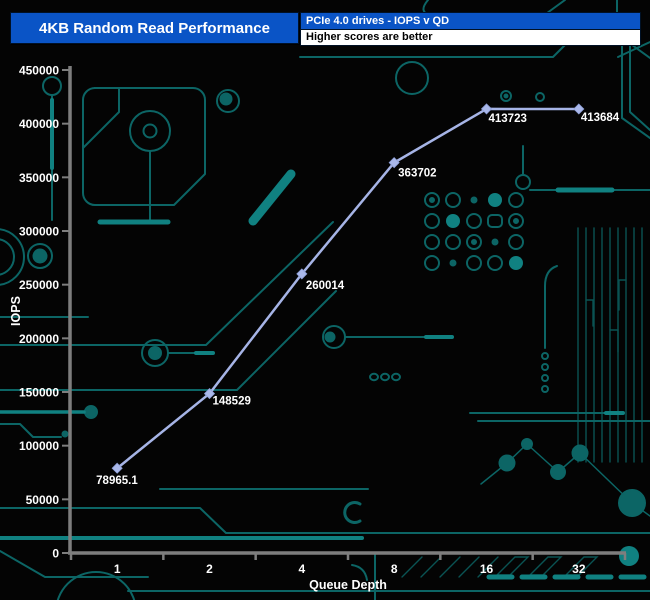 The height and width of the screenshot is (600, 650). What do you see at coordinates (39, 339) in the screenshot?
I see `y-tick-label: 200000` at bounding box center [39, 339].